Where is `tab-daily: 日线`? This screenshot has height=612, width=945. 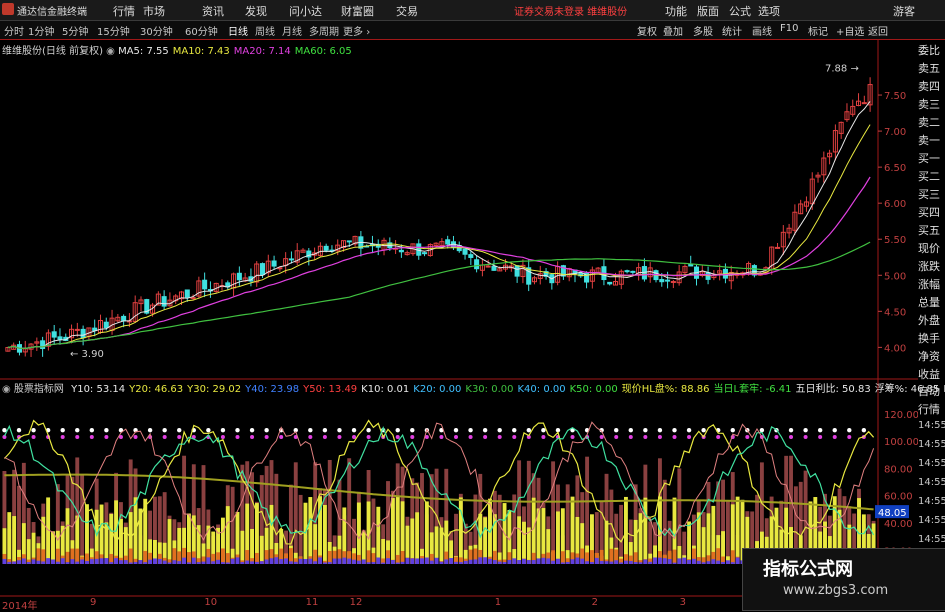
tab-daily: 日线 is located at coordinates (238, 30).